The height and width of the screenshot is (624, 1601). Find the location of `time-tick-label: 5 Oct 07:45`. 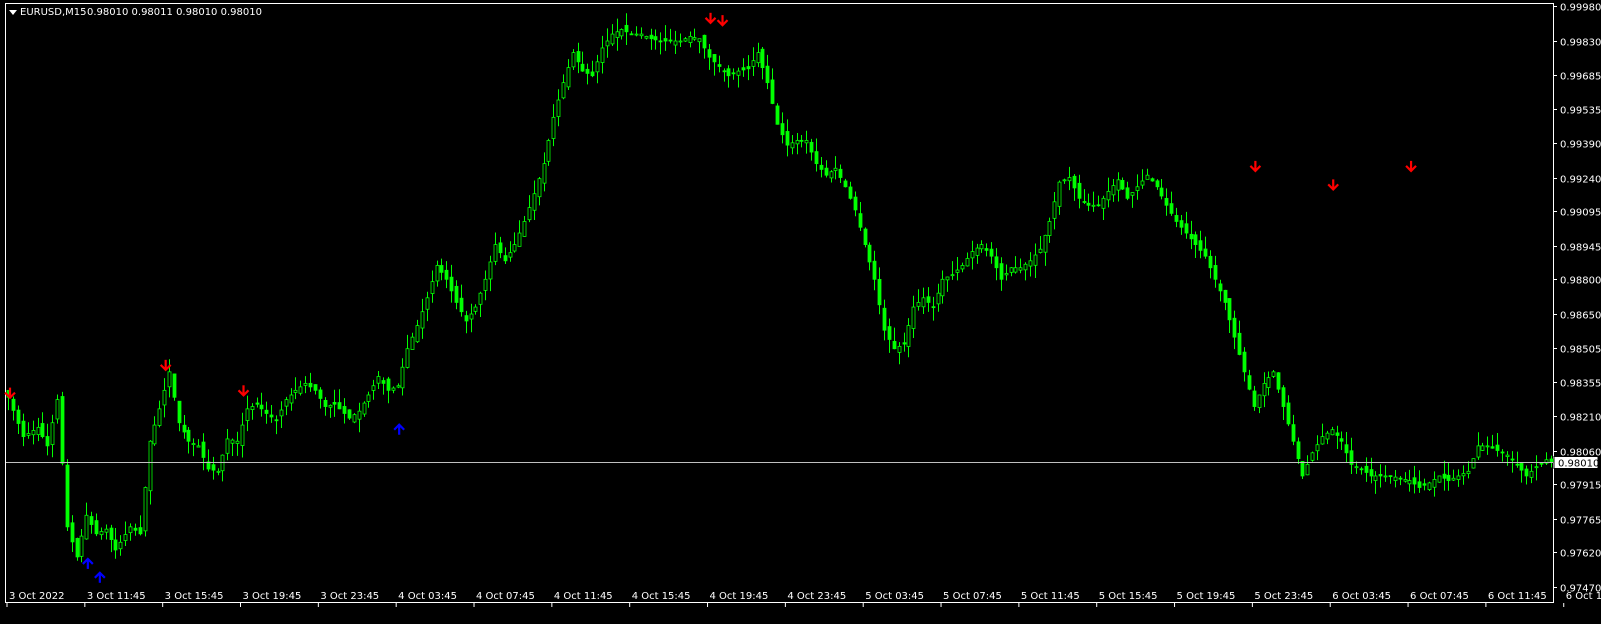

time-tick-label: 5 Oct 07:45 is located at coordinates (972, 596).